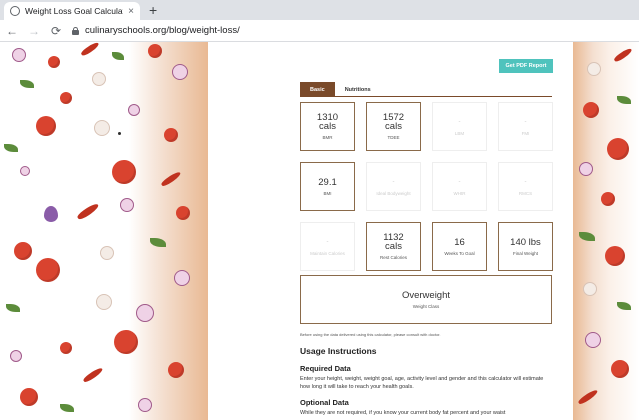 This screenshot has width=639, height=420. What do you see at coordinates (324, 402) in the screenshot?
I see `optional-data-heading: Optional Data` at bounding box center [324, 402].